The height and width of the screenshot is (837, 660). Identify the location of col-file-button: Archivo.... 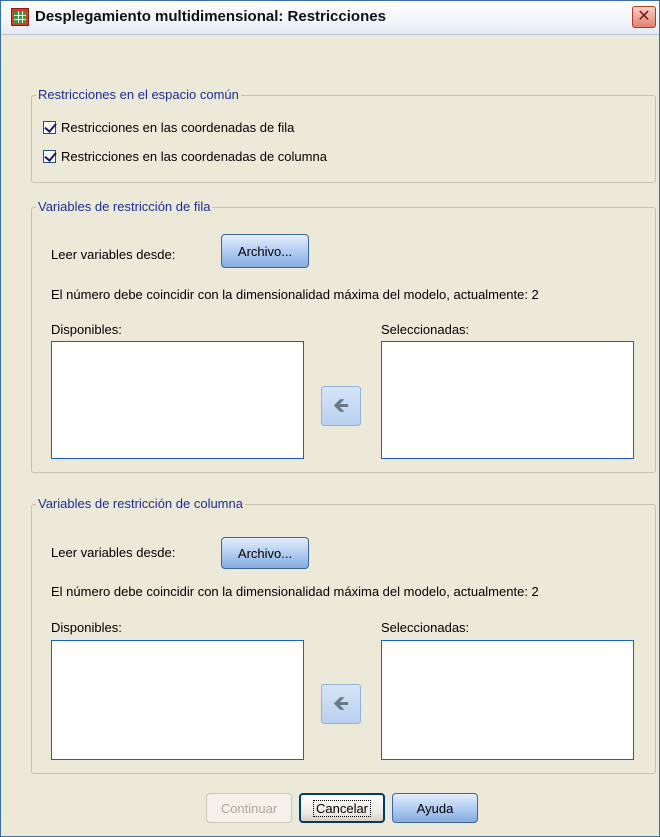
(265, 553).